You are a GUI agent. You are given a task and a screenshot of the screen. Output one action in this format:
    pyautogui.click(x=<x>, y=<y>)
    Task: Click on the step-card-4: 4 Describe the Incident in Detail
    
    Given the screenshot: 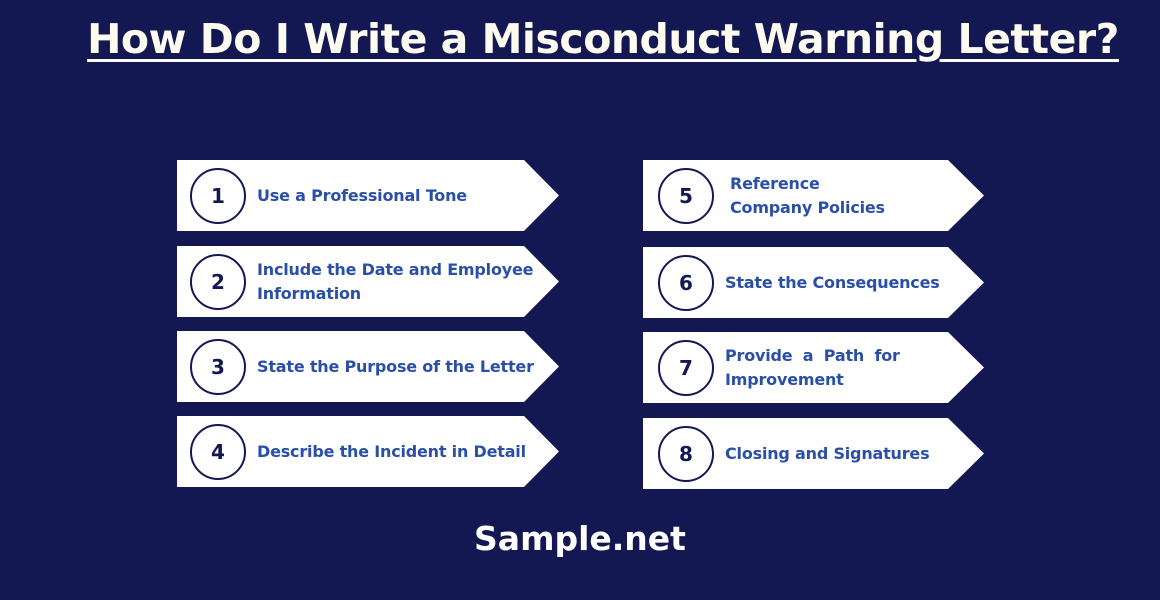 What is the action you would take?
    pyautogui.click(x=368, y=451)
    